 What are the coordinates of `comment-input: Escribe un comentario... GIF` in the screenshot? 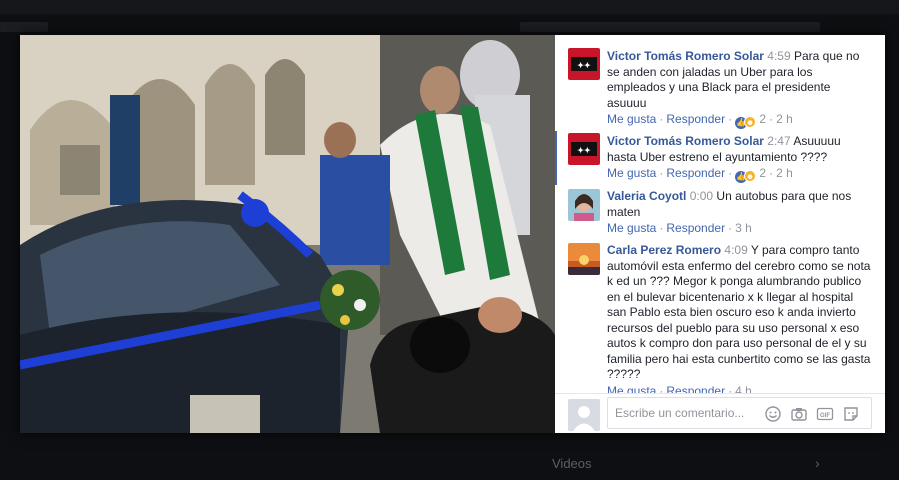 It's located at (739, 413).